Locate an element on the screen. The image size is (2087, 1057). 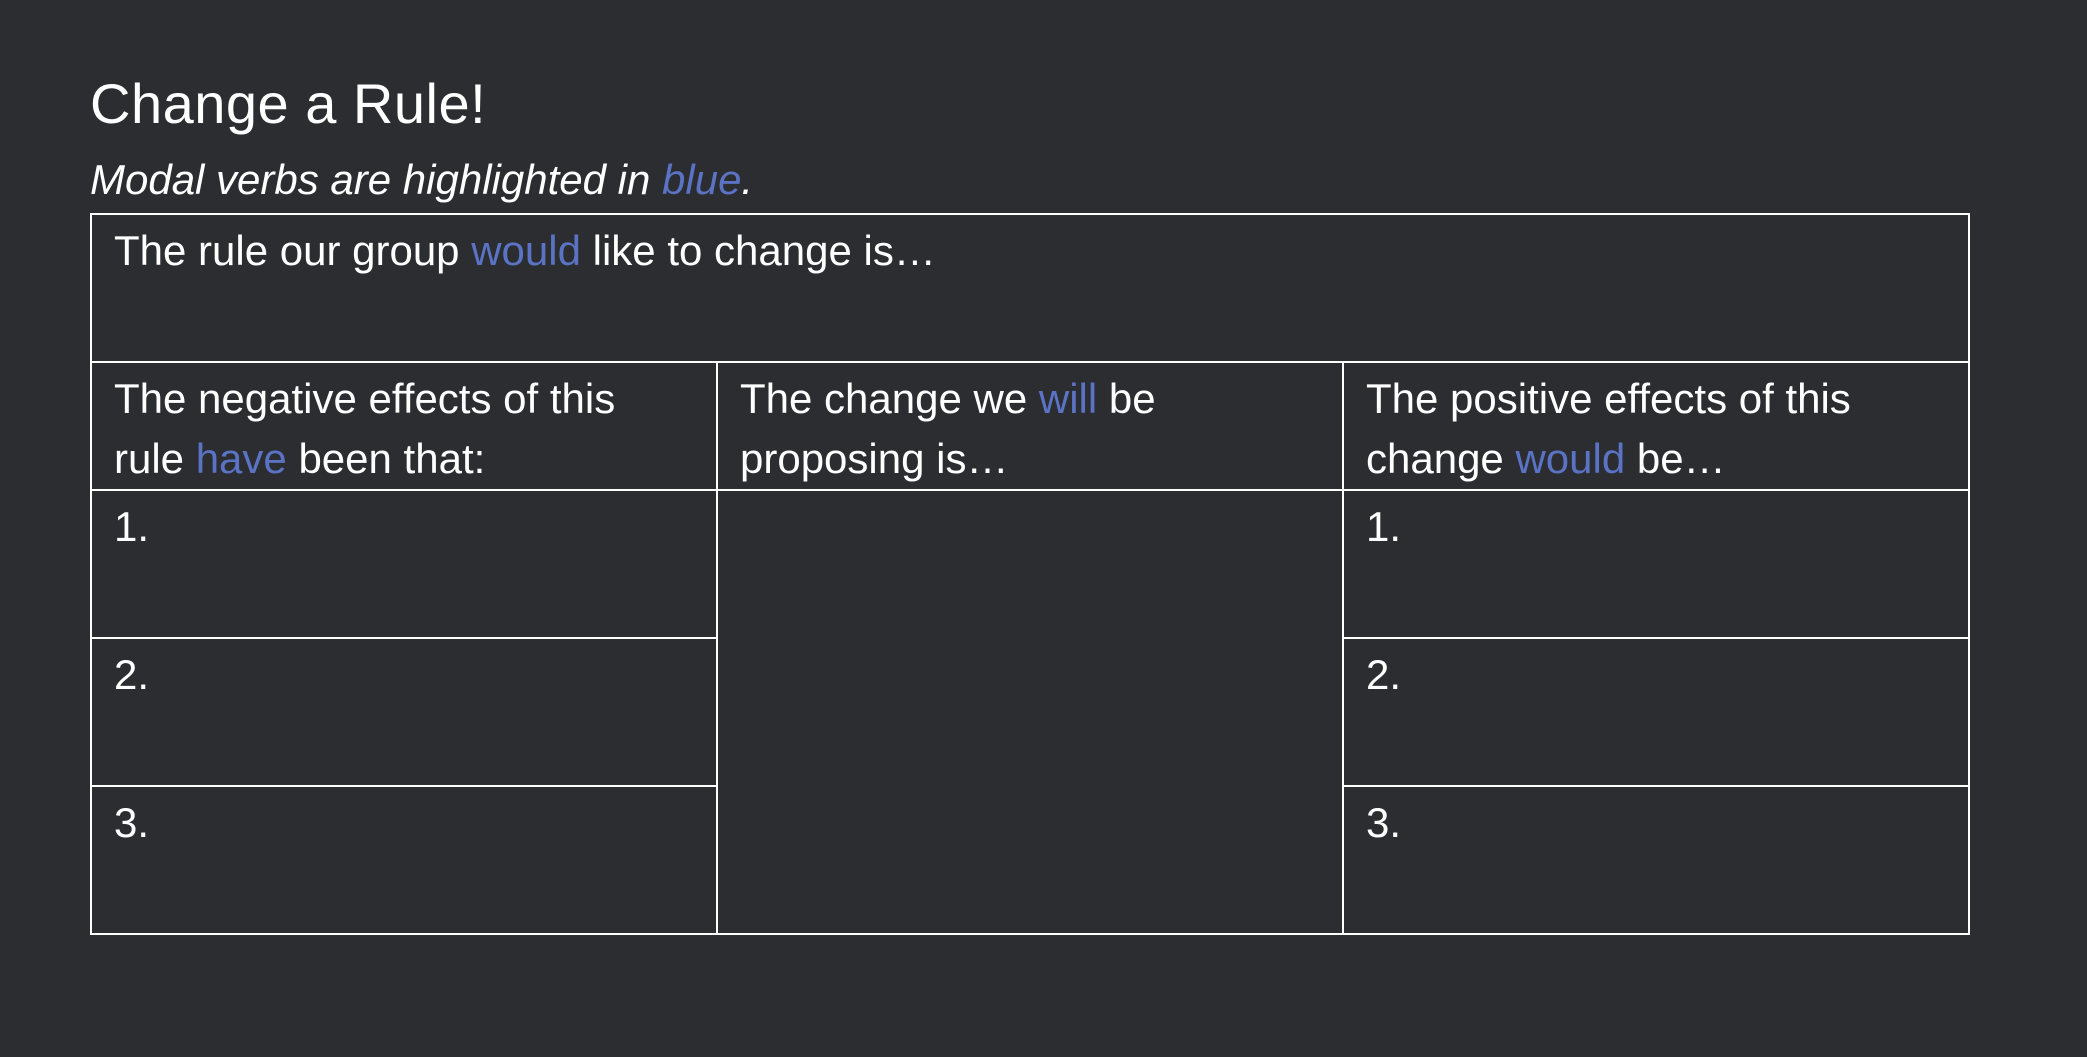
positive-effect-2-cell: 2. is located at coordinates (1656, 712).